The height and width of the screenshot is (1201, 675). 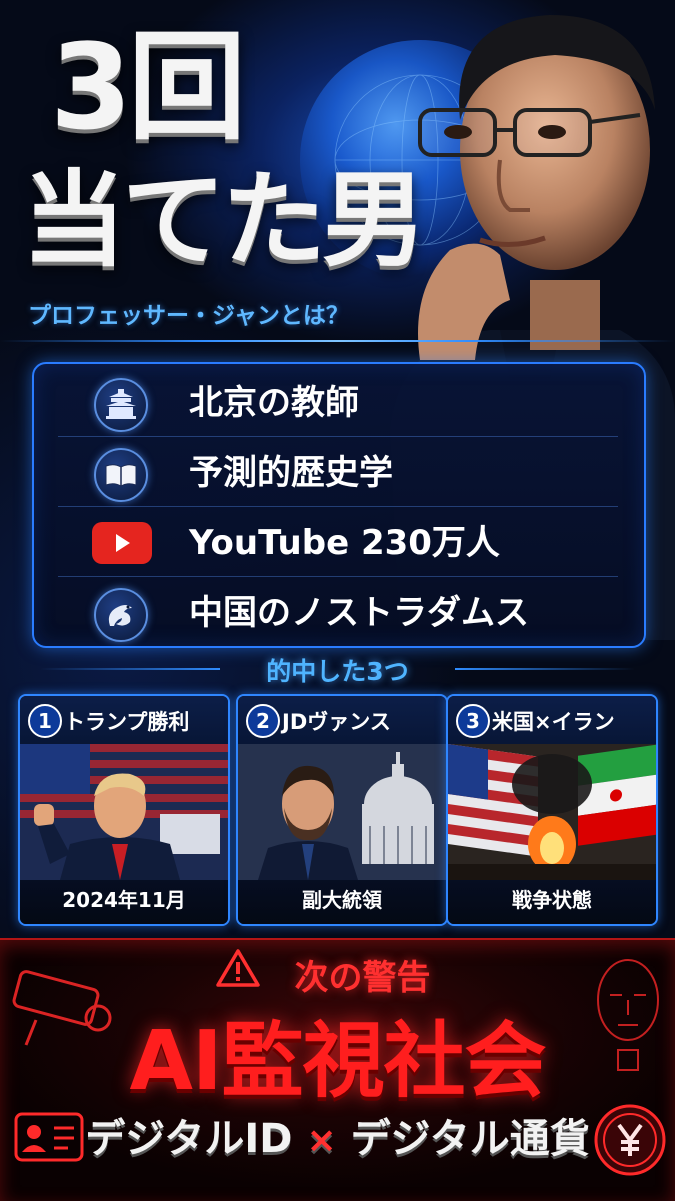 What do you see at coordinates (336, 722) in the screenshot?
I see `card-title: JDヴァンス` at bounding box center [336, 722].